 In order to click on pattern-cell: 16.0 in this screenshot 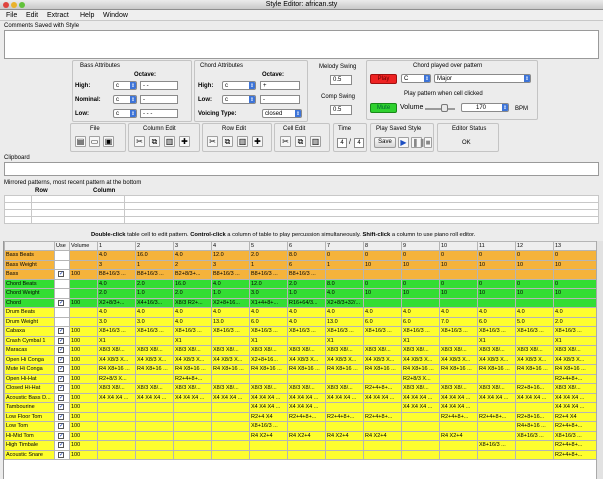, I will do `click(192, 283)`.